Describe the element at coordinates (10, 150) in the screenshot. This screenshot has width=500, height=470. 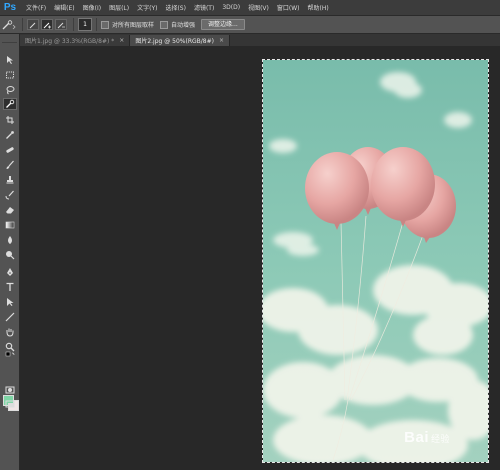
I see `healing-brush-icon` at that location.